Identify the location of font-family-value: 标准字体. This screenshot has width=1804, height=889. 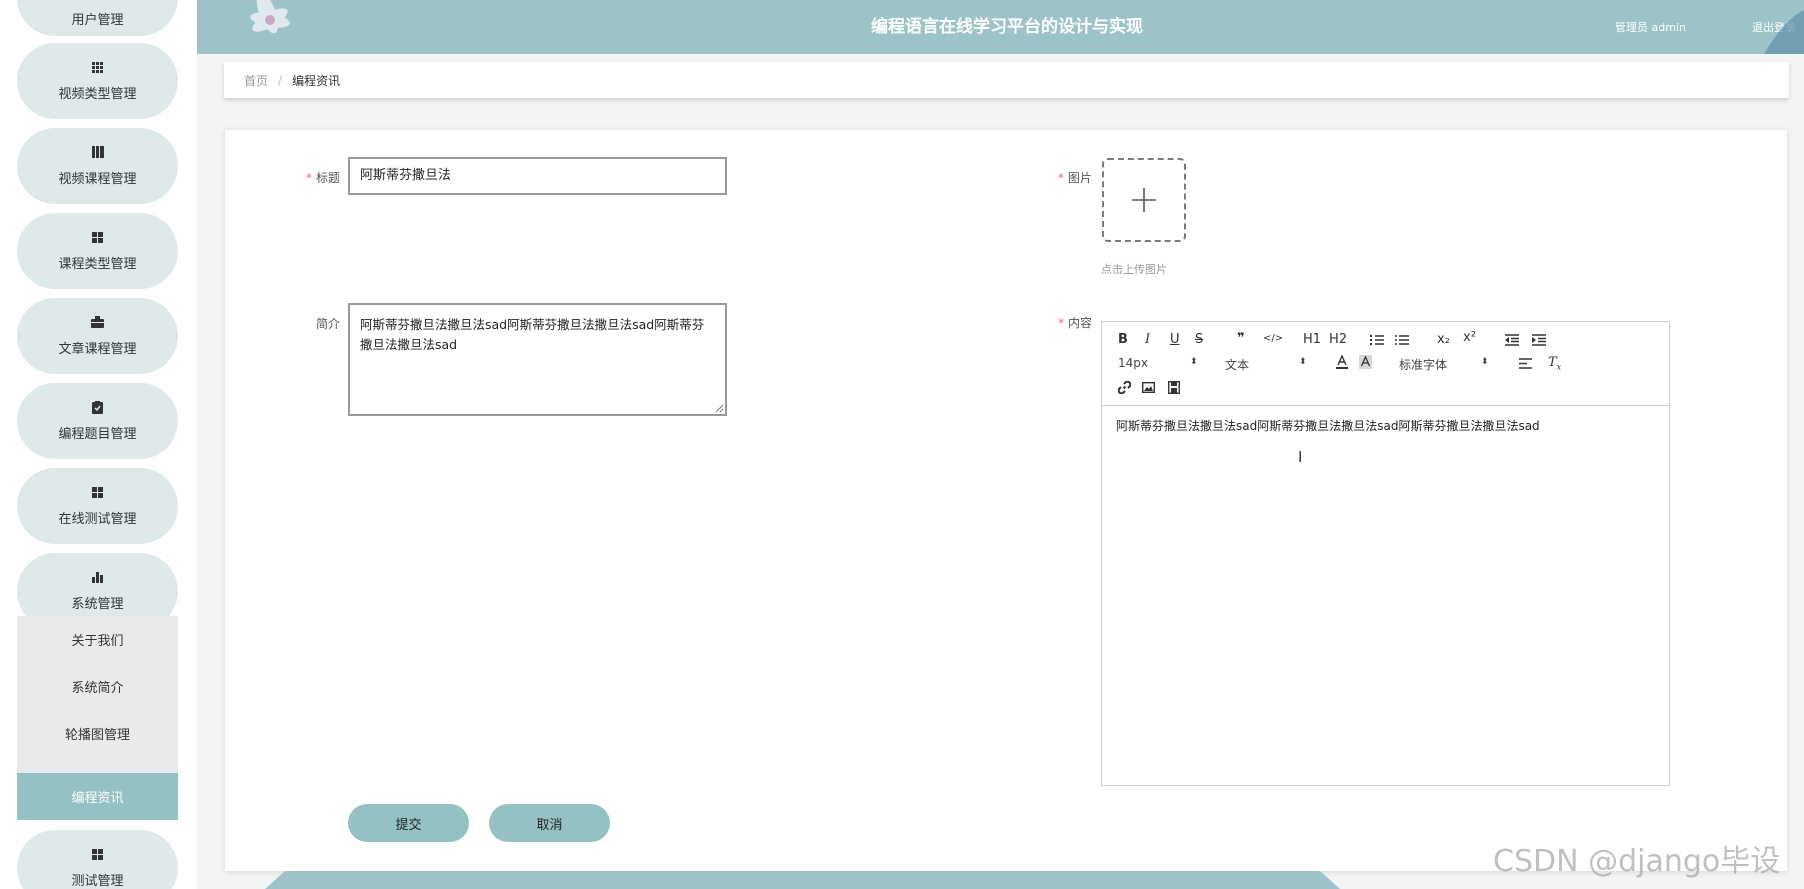
(1423, 365).